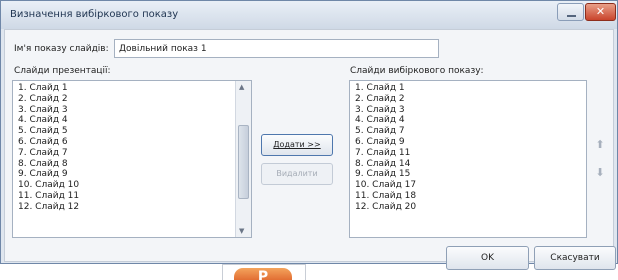 Image resolution: width=618 pixels, height=280 pixels. I want to click on dialog-title: Визначення вибіркового показу, so click(94, 14).